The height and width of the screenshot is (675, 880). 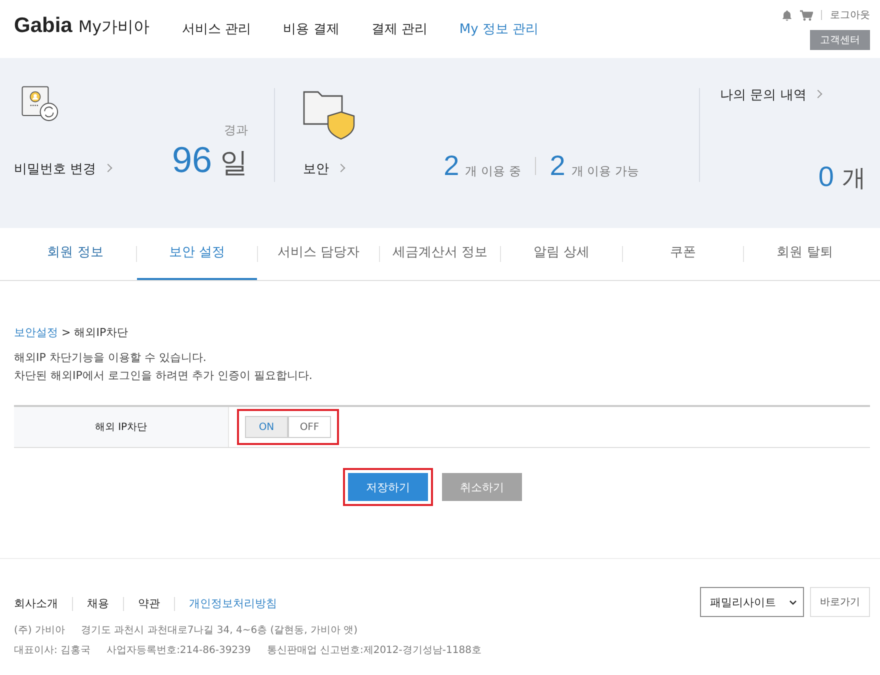 I want to click on days-unit: 일, so click(x=234, y=163).